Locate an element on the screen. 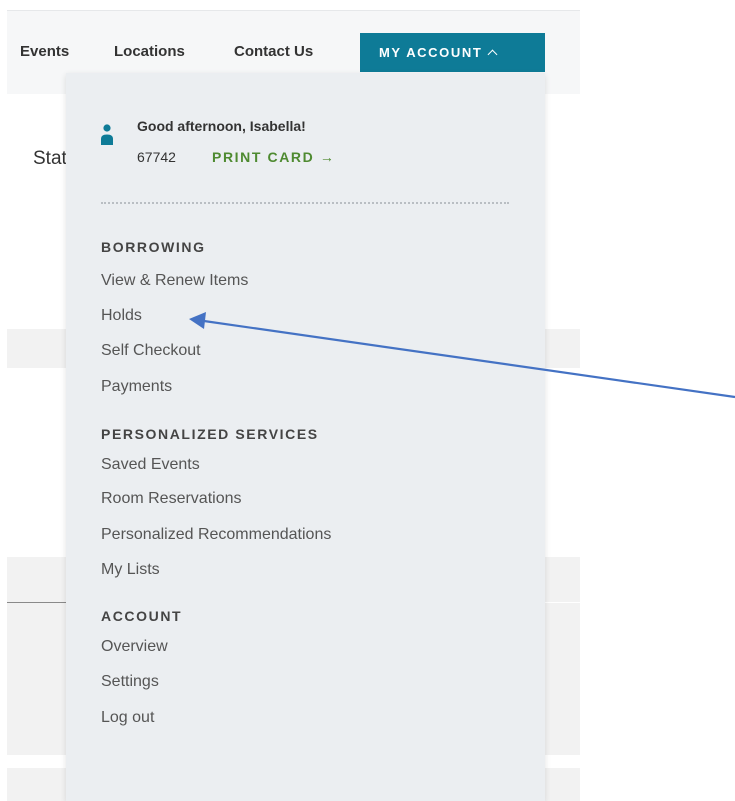 The height and width of the screenshot is (801, 735). section-heading-borrowing: BORROWING is located at coordinates (153, 247).